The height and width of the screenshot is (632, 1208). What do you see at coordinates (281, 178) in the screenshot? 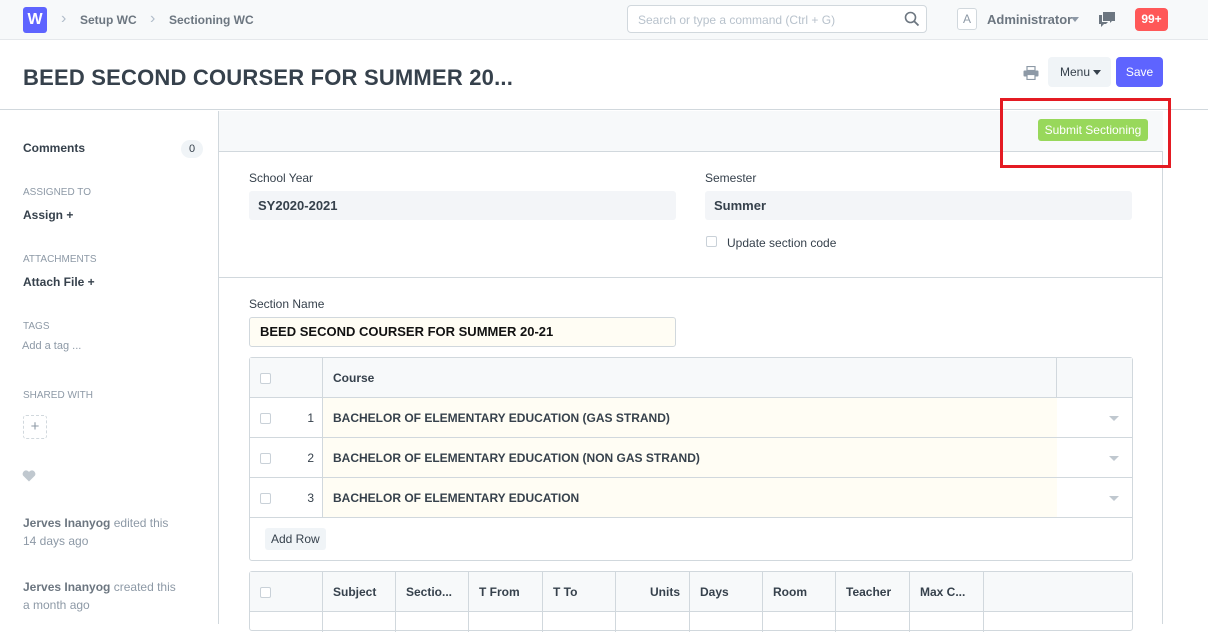
I see `school-year-label: School Year` at bounding box center [281, 178].